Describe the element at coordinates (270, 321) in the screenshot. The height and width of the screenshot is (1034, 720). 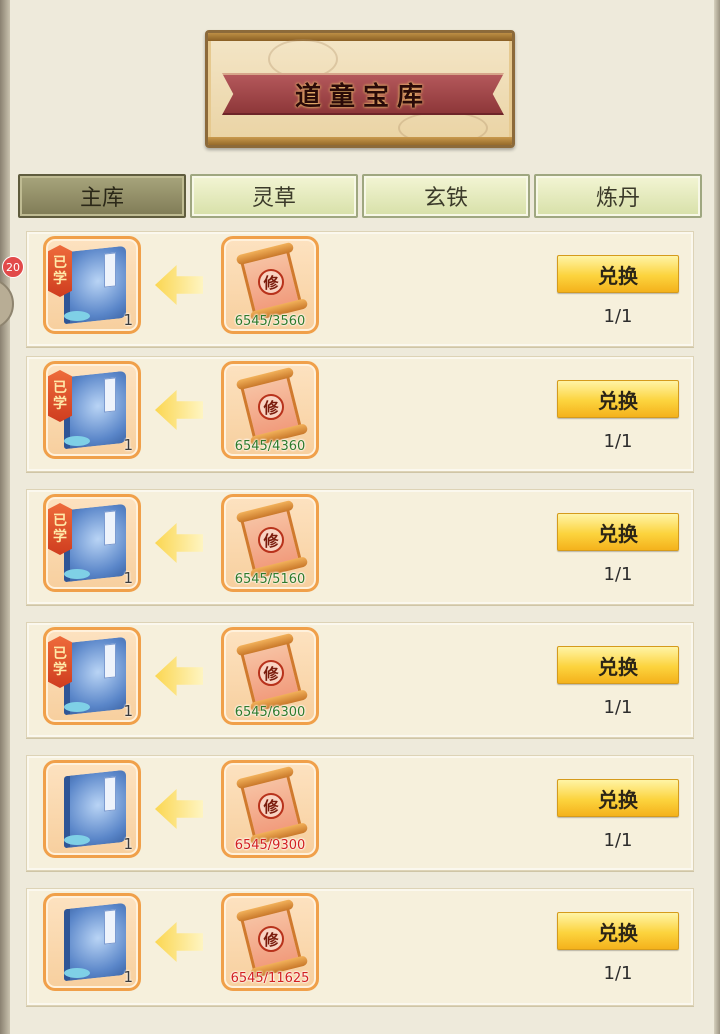
I see `cost-progress: 6545/3560` at that location.